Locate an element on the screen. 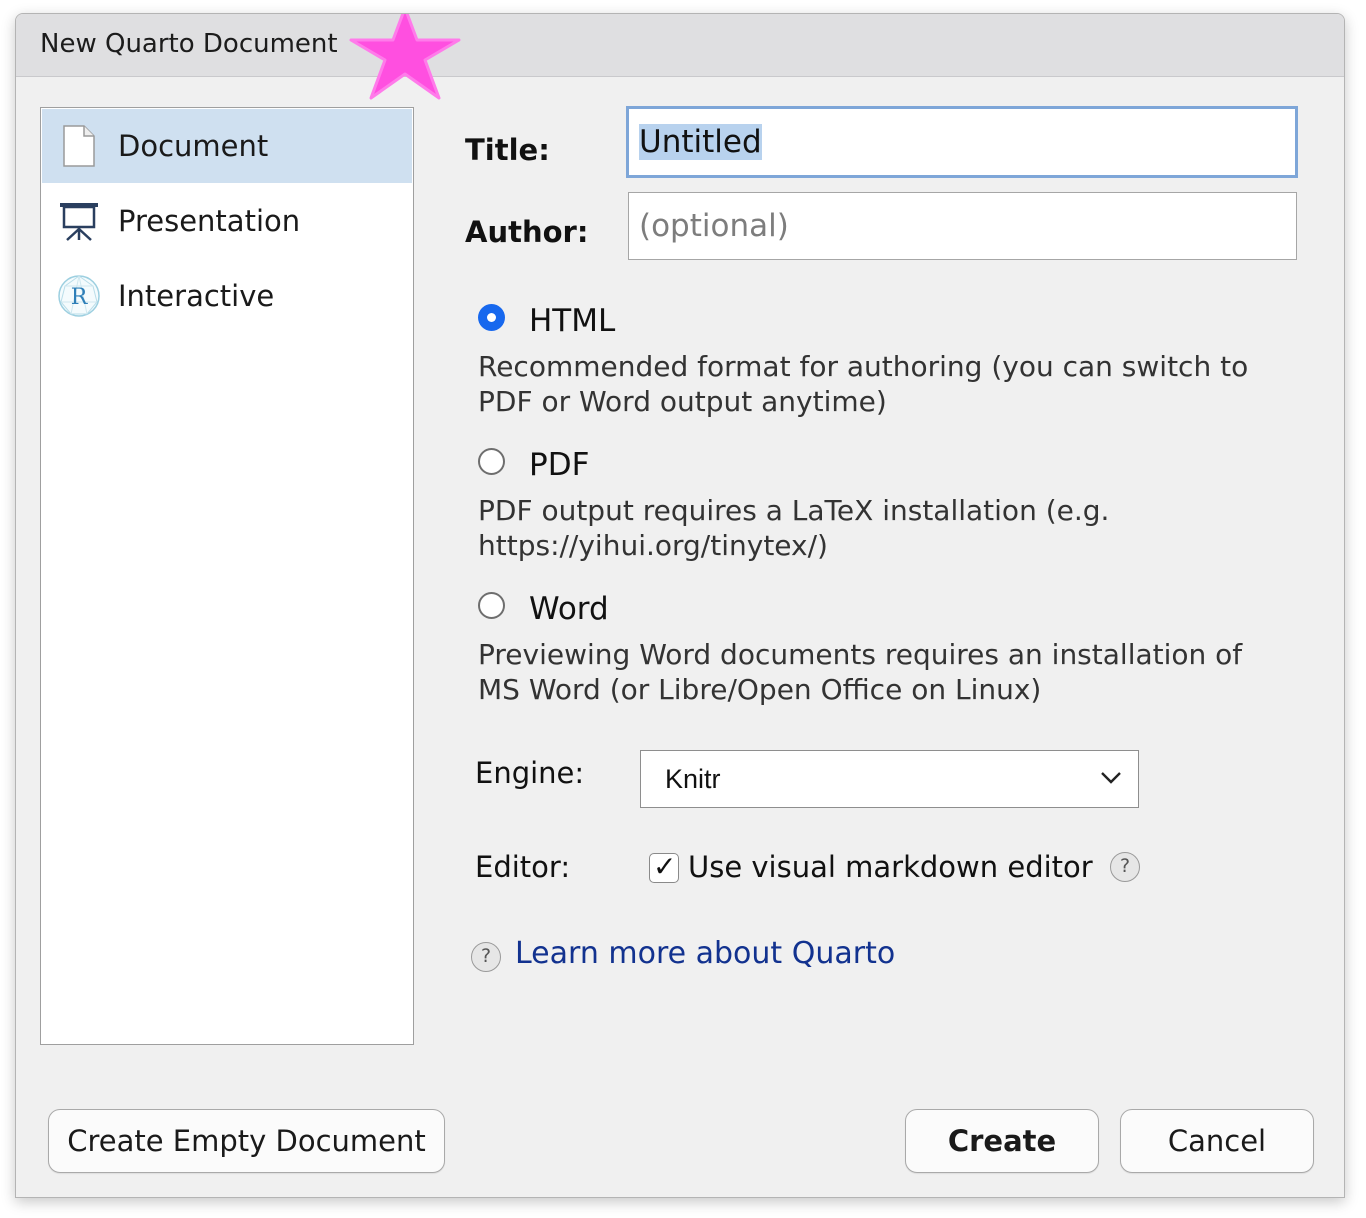 This screenshot has height=1218, width=1366. dialog-title: New Quarto Document is located at coordinates (189, 44).